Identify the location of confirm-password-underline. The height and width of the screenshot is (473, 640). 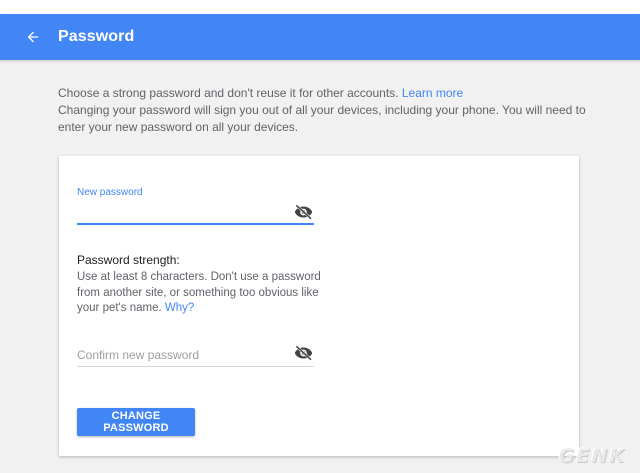
(195, 366).